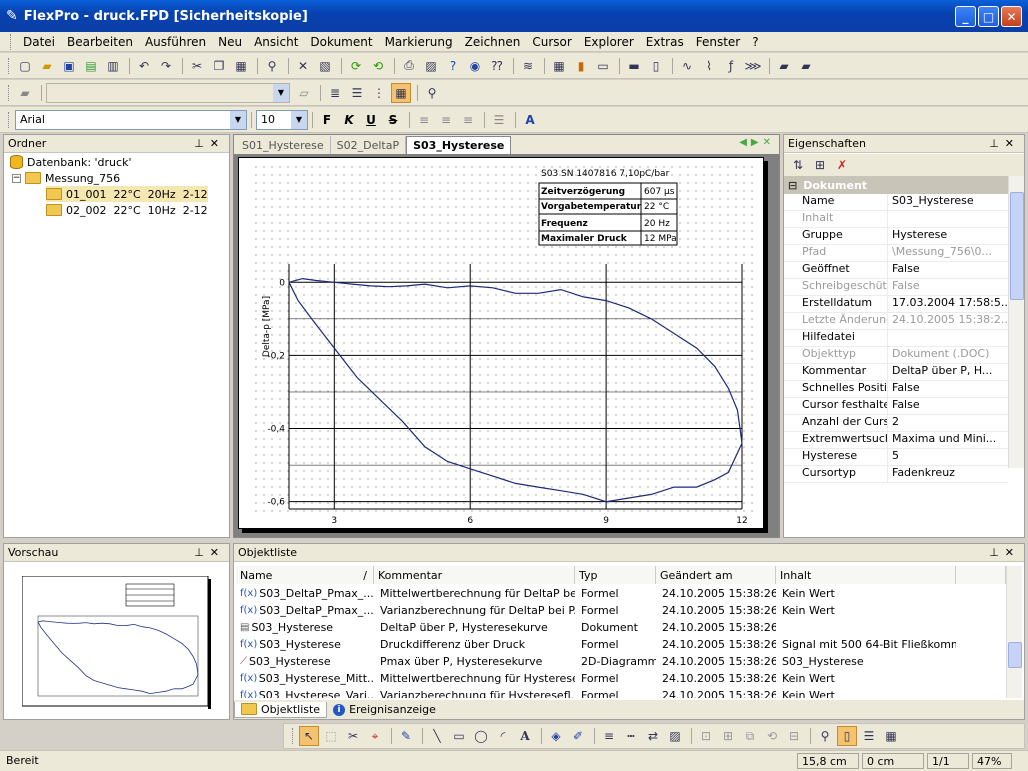  I want to click on properties-scrollbar, so click(1016, 322).